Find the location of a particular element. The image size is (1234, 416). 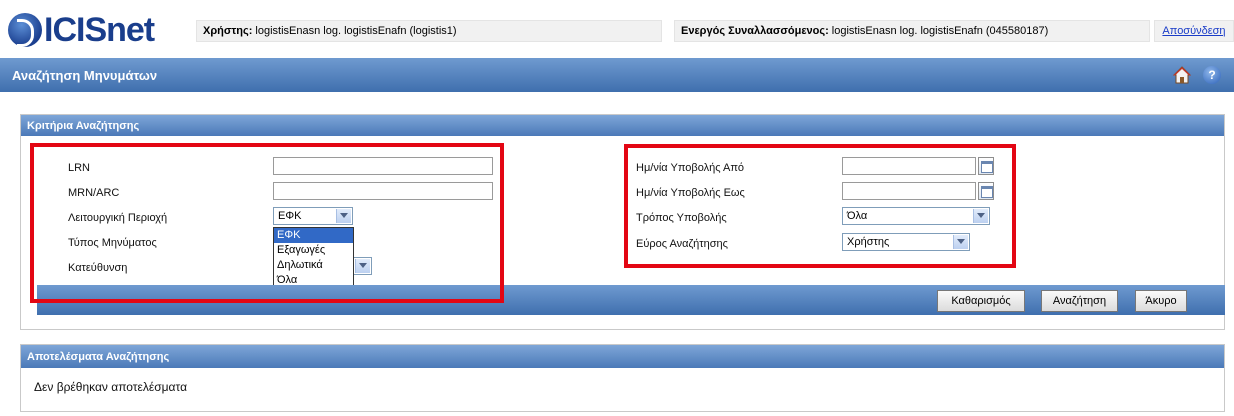

search-button: Αναζήτηση is located at coordinates (1079, 301).